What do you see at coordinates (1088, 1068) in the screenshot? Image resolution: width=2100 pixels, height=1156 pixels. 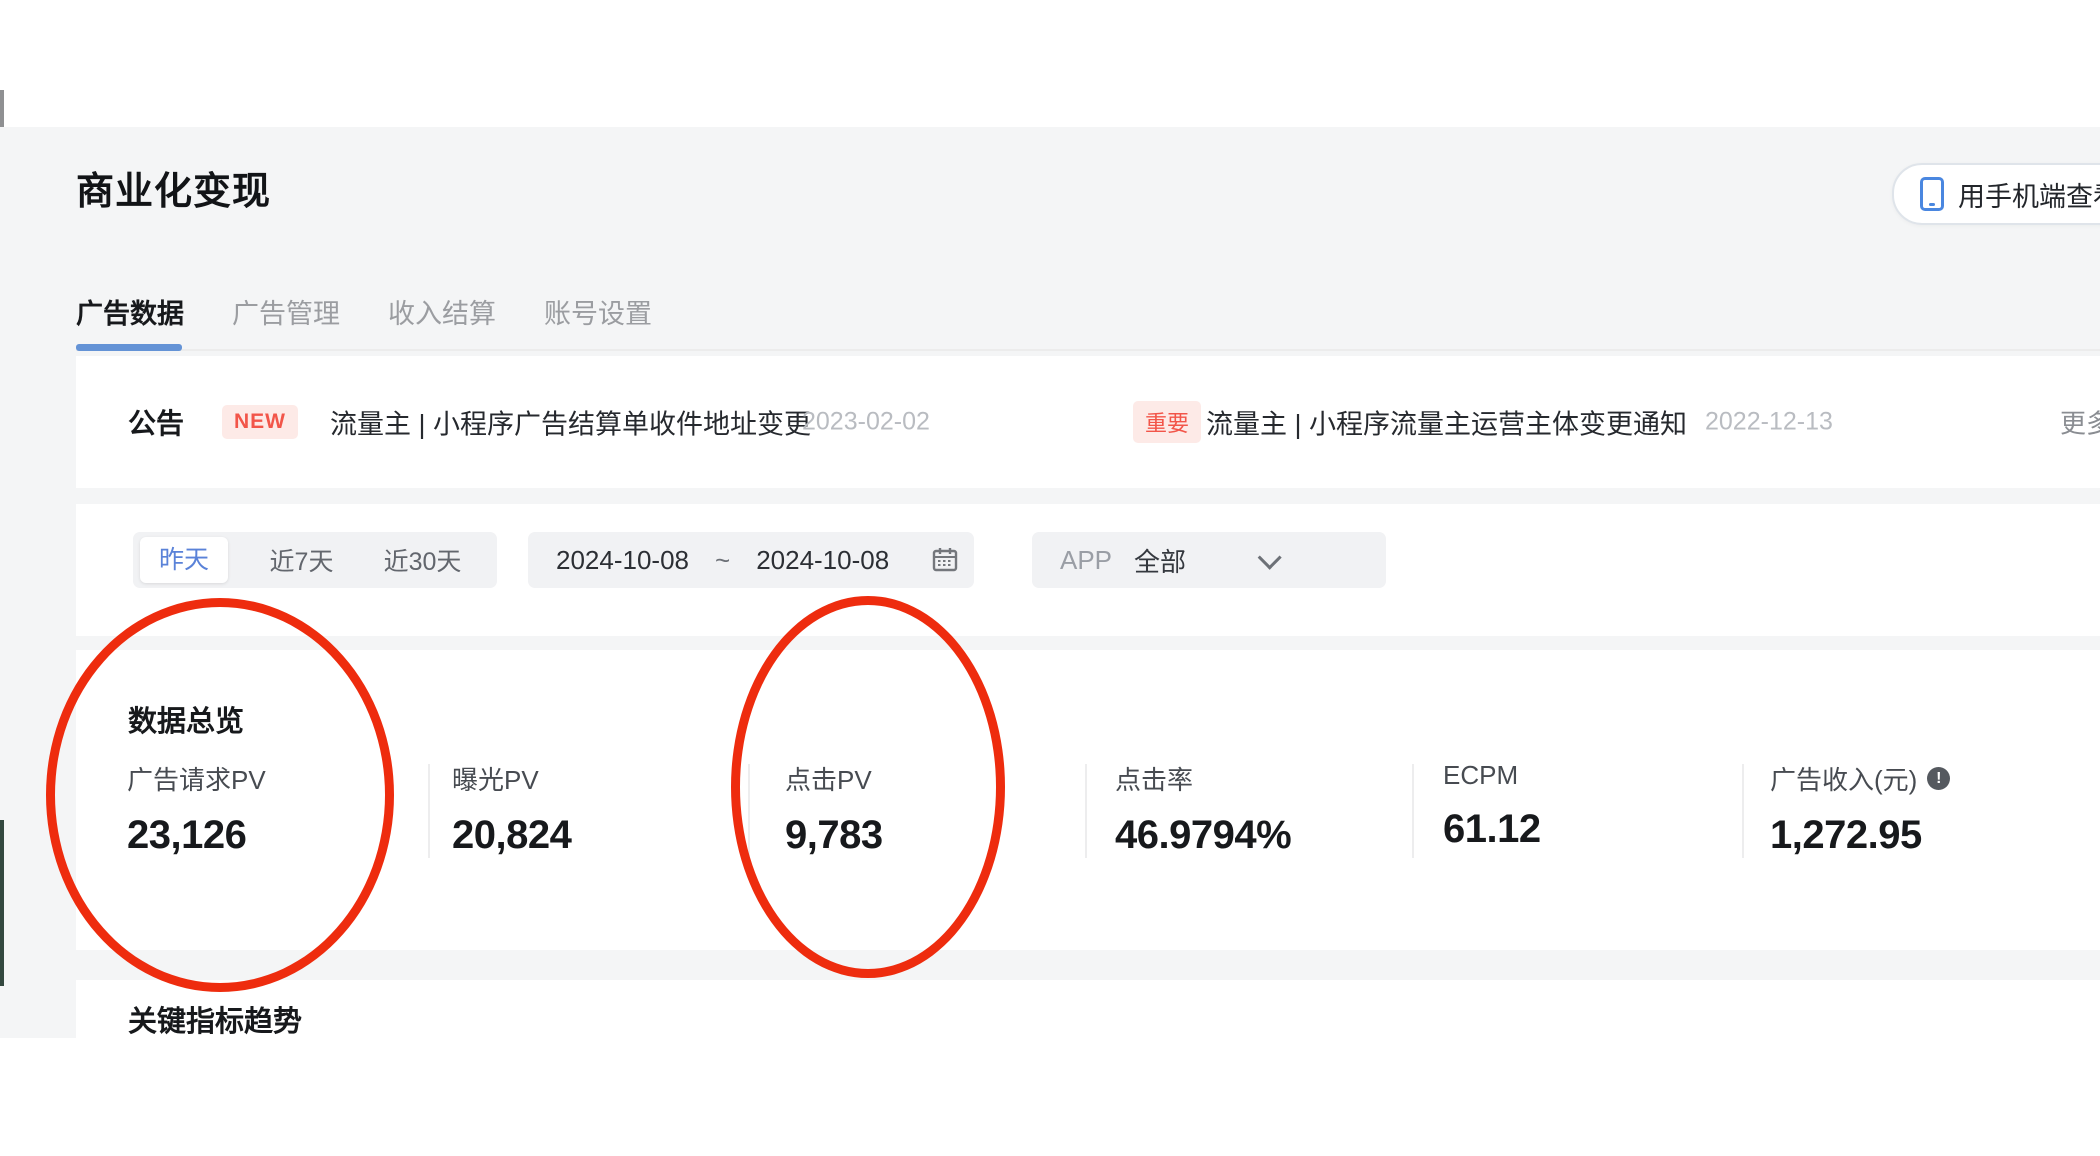 I see `key-trend-section: 关键指标趋势` at bounding box center [1088, 1068].